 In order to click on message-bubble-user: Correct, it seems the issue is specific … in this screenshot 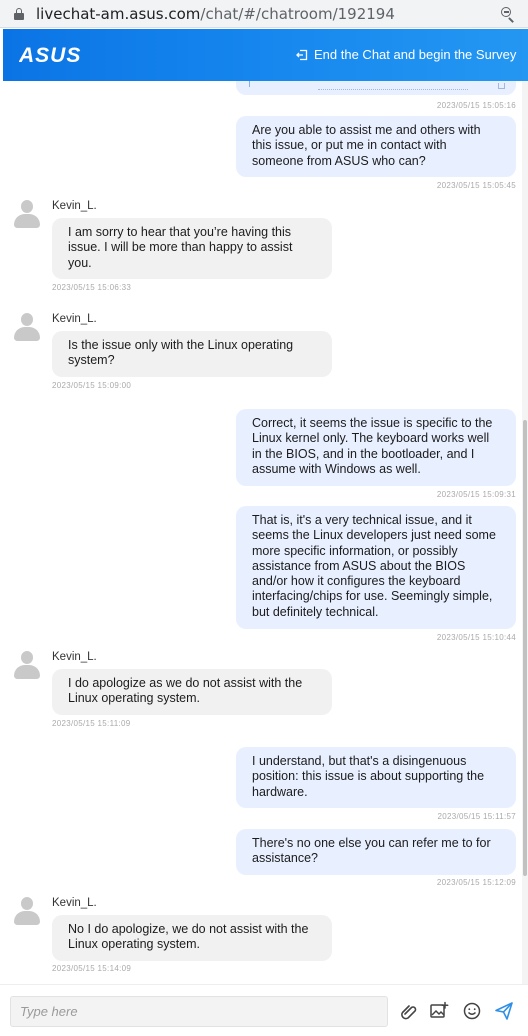, I will do `click(376, 447)`.